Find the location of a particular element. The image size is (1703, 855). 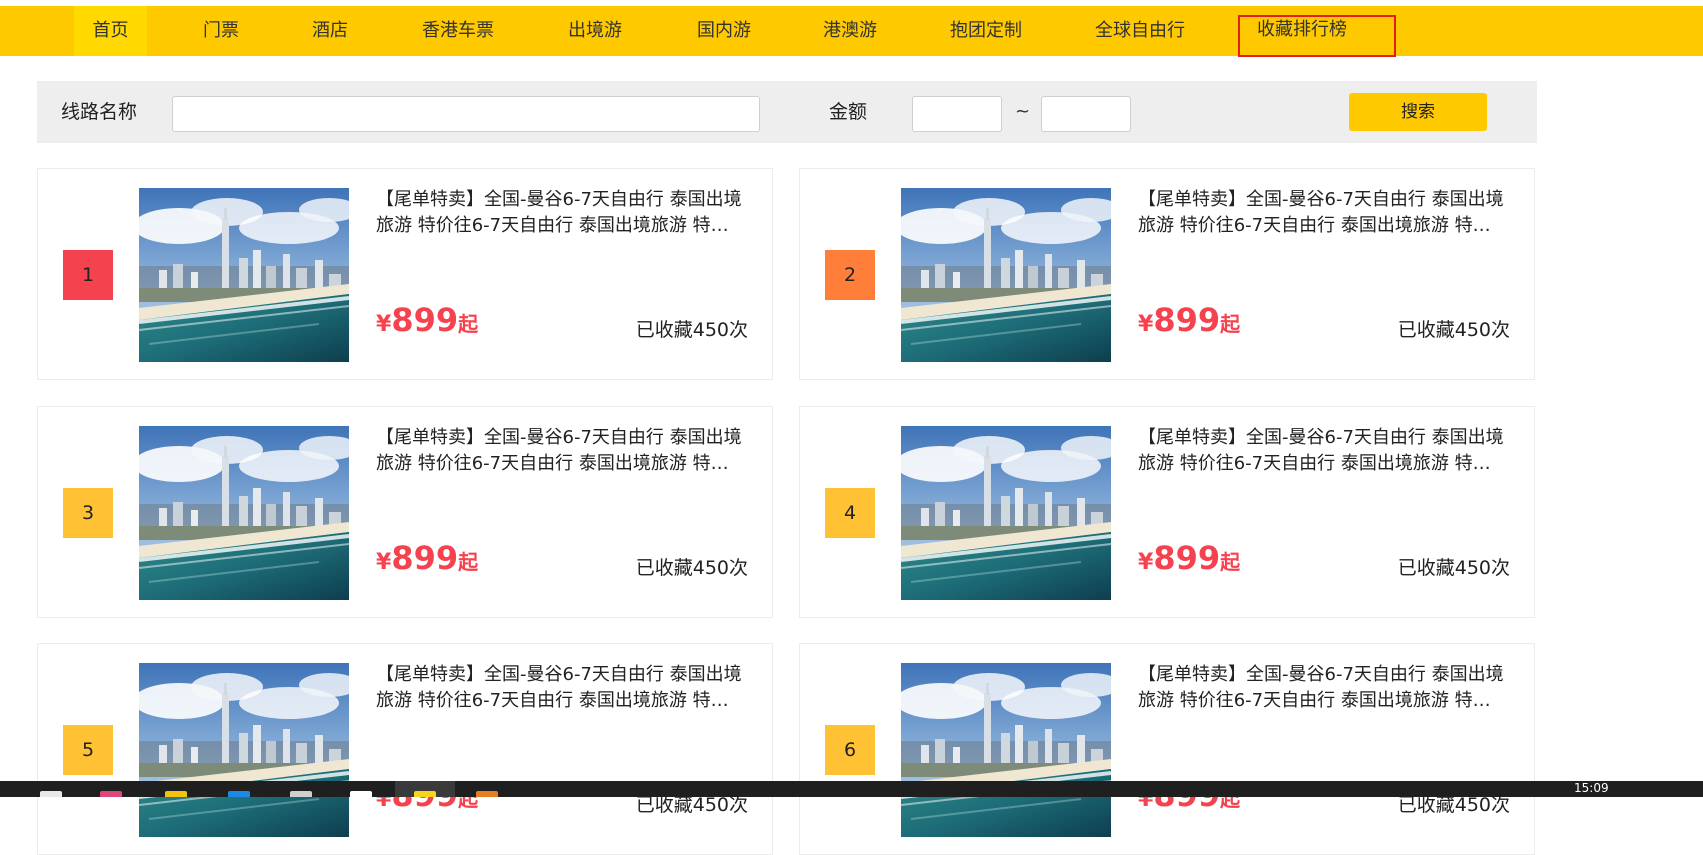

rank-badge: 2 is located at coordinates (850, 275).